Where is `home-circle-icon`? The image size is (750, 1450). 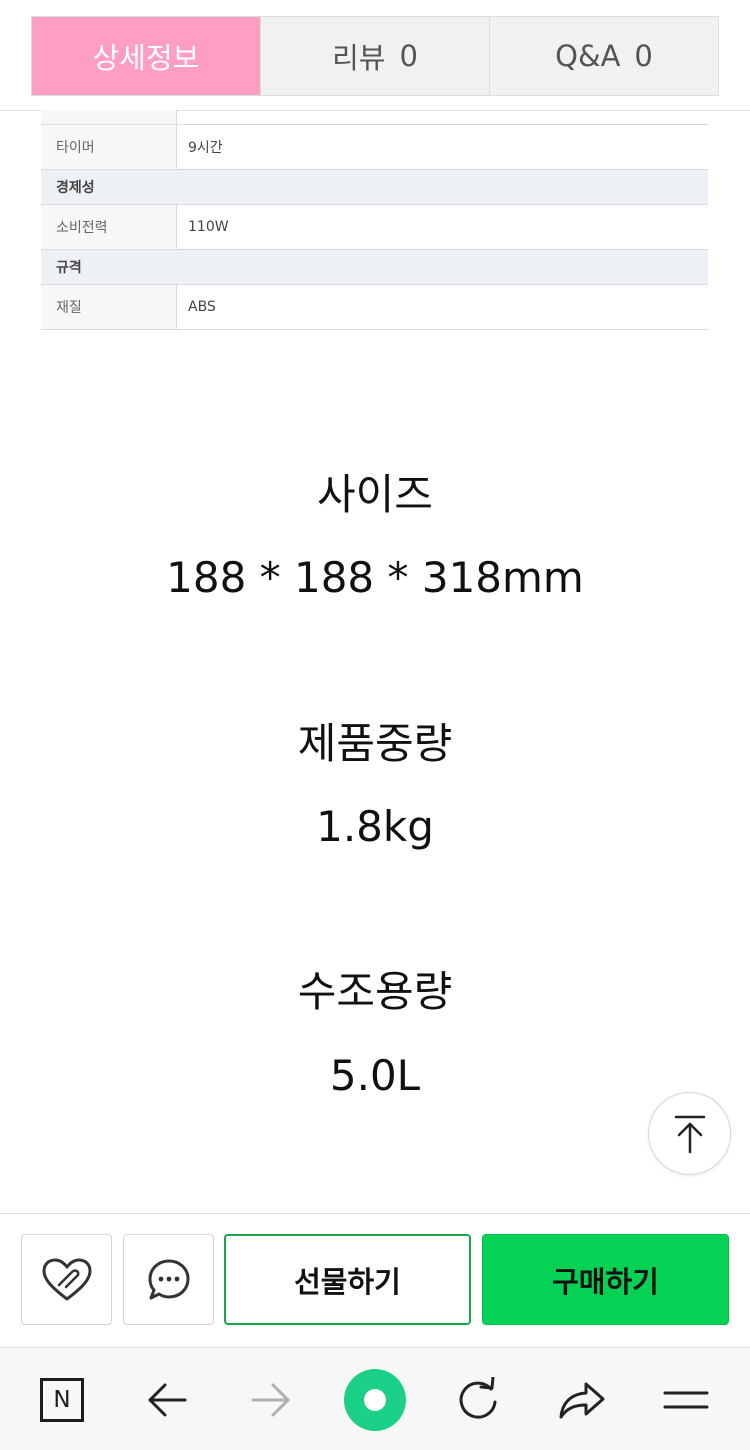
home-circle-icon is located at coordinates (375, 1399).